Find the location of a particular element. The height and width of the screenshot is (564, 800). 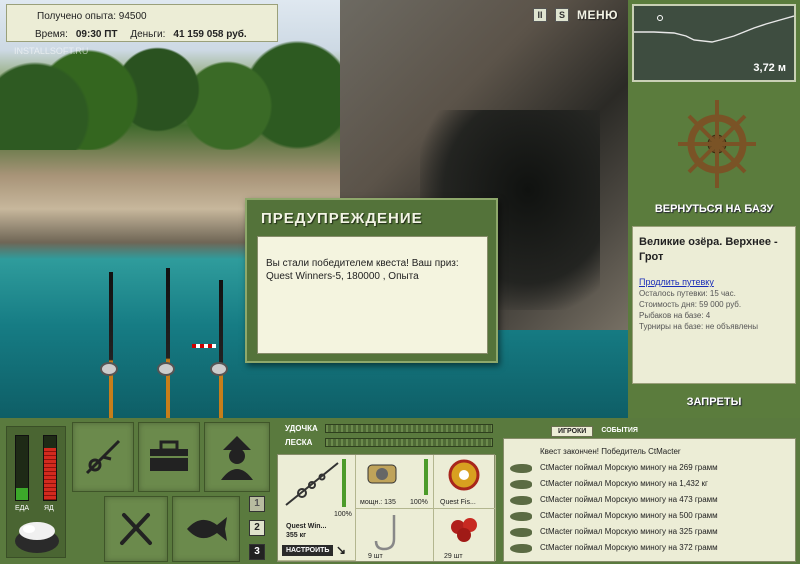

adjust-button: НАСТРОИТЬ is located at coordinates (308, 550).